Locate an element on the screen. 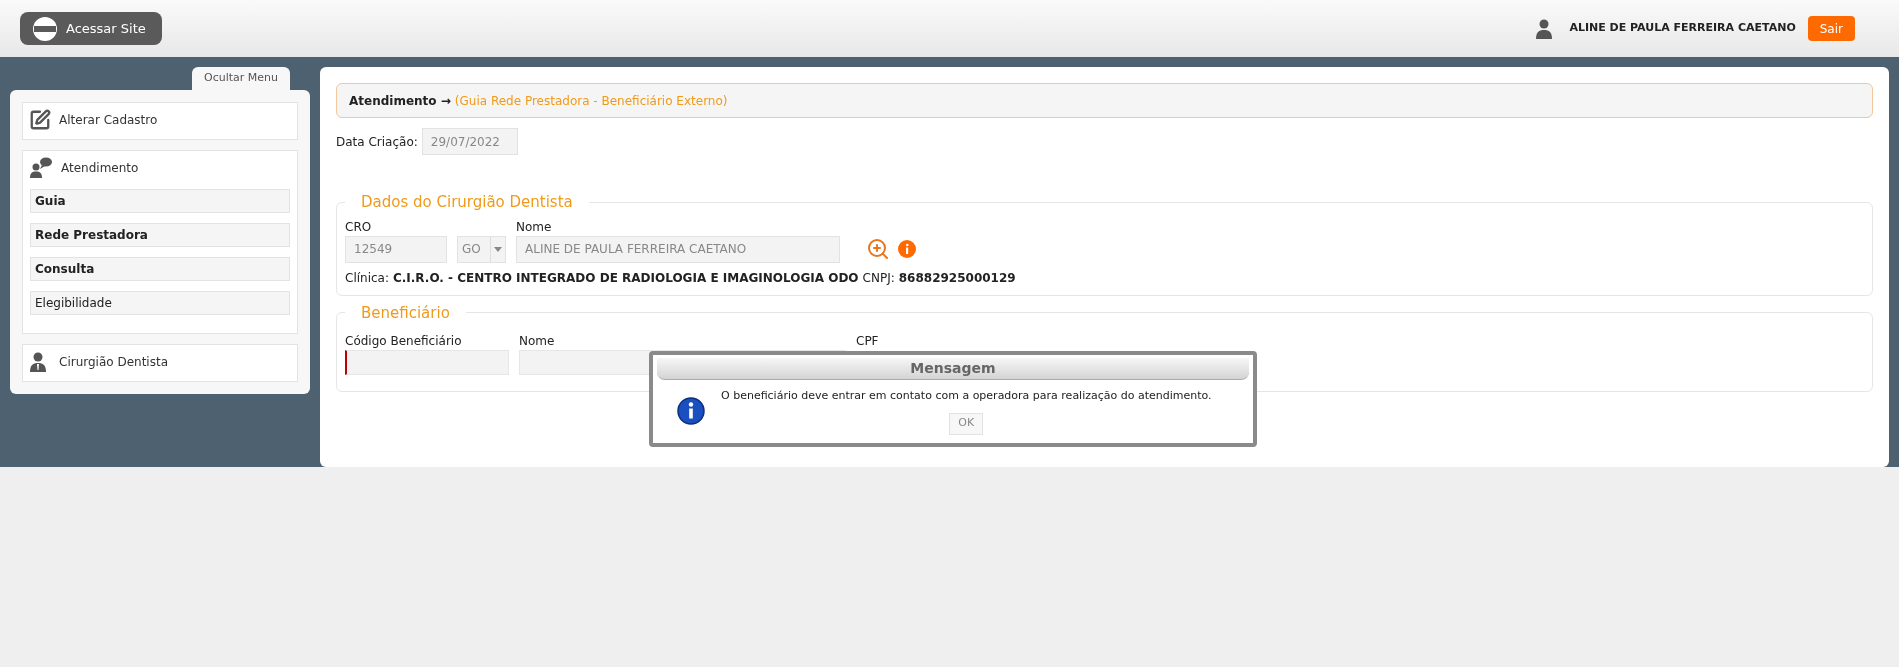 This screenshot has height=667, width=1899. field-label: CRO is located at coordinates (359, 227).